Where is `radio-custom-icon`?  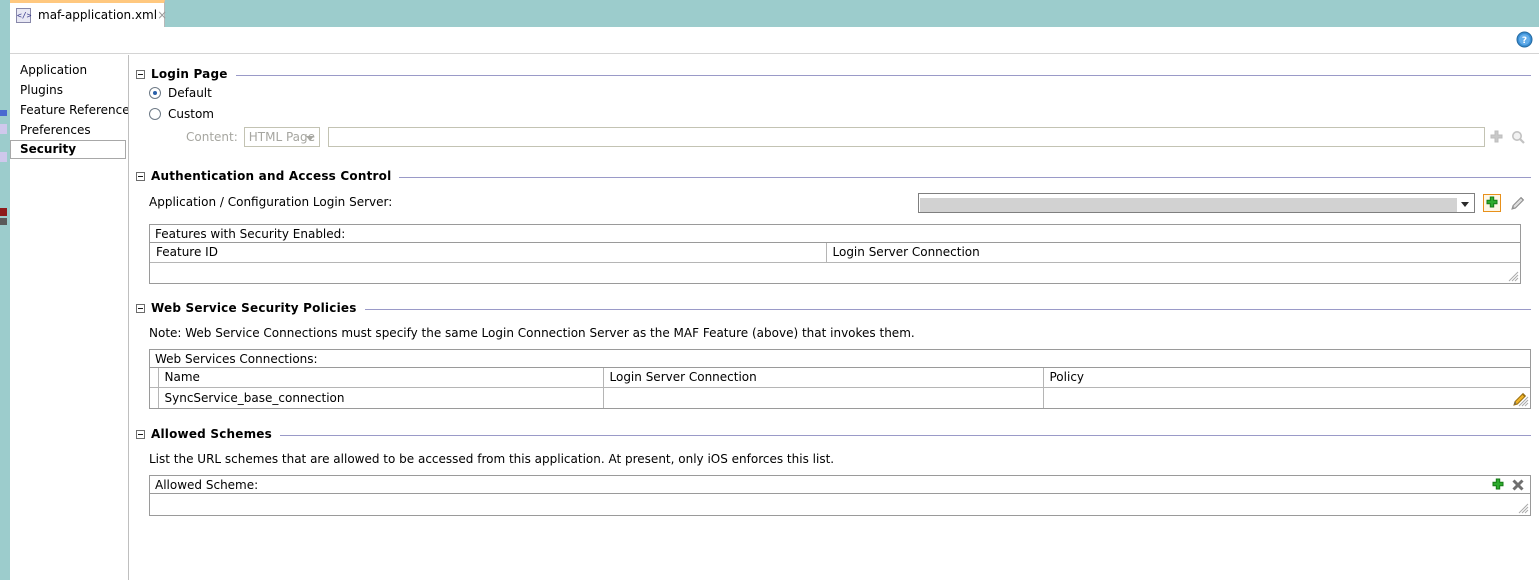
radio-custom-icon is located at coordinates (155, 113).